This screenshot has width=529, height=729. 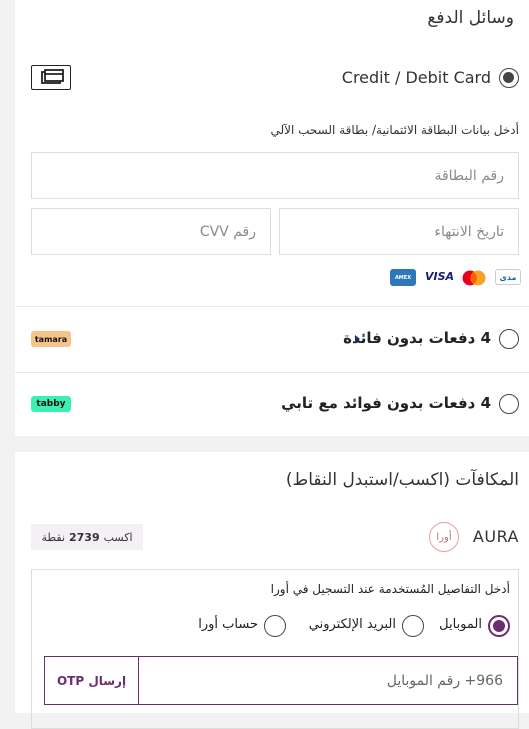 What do you see at coordinates (469, 231) in the screenshot?
I see `expiry-placeholder: تاريخ الانتهاء` at bounding box center [469, 231].